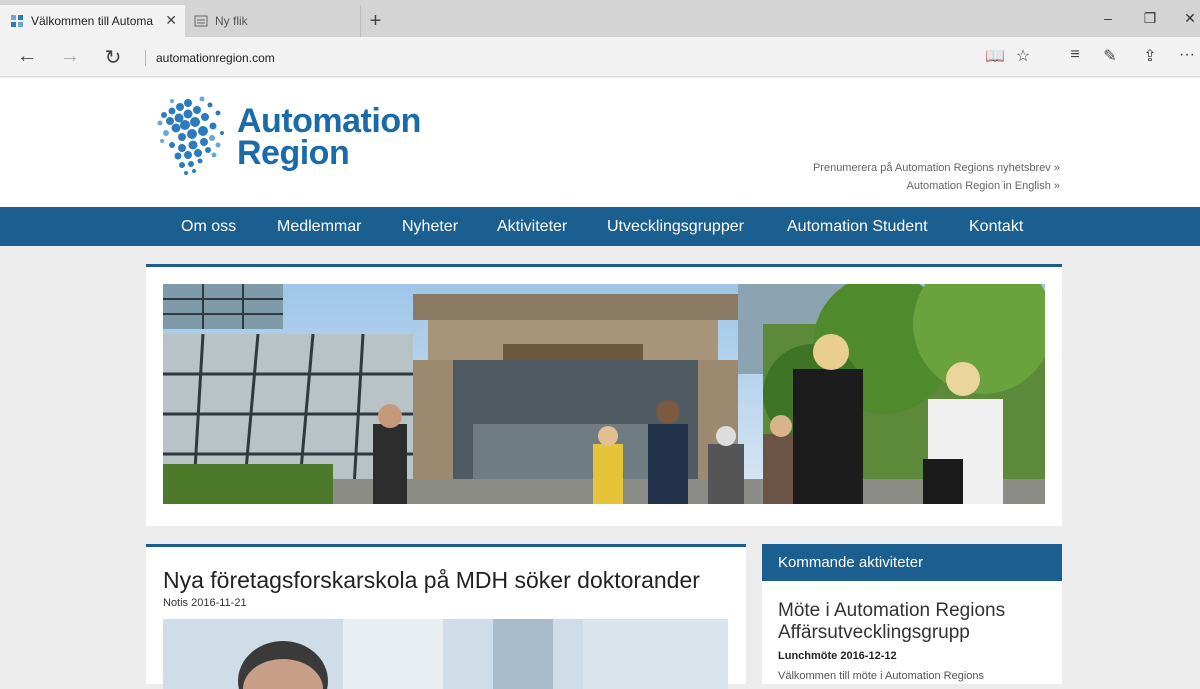  Describe the element at coordinates (210, 58) in the screenshot. I see `url-field: automationregion.com` at that location.